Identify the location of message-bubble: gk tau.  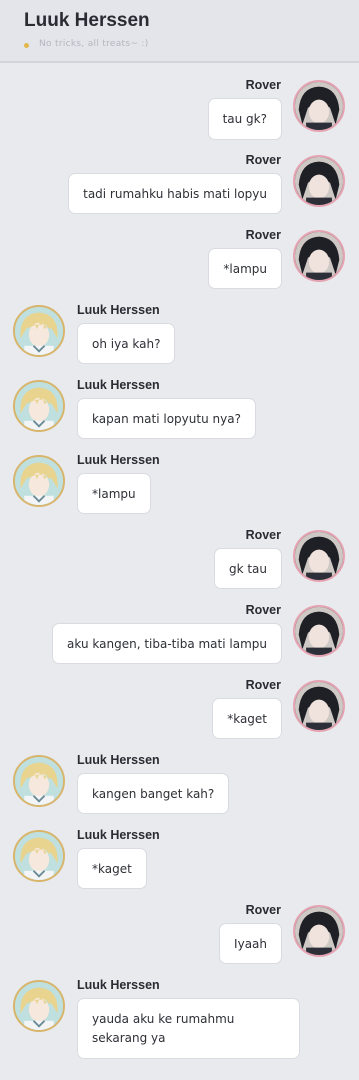
(247, 568).